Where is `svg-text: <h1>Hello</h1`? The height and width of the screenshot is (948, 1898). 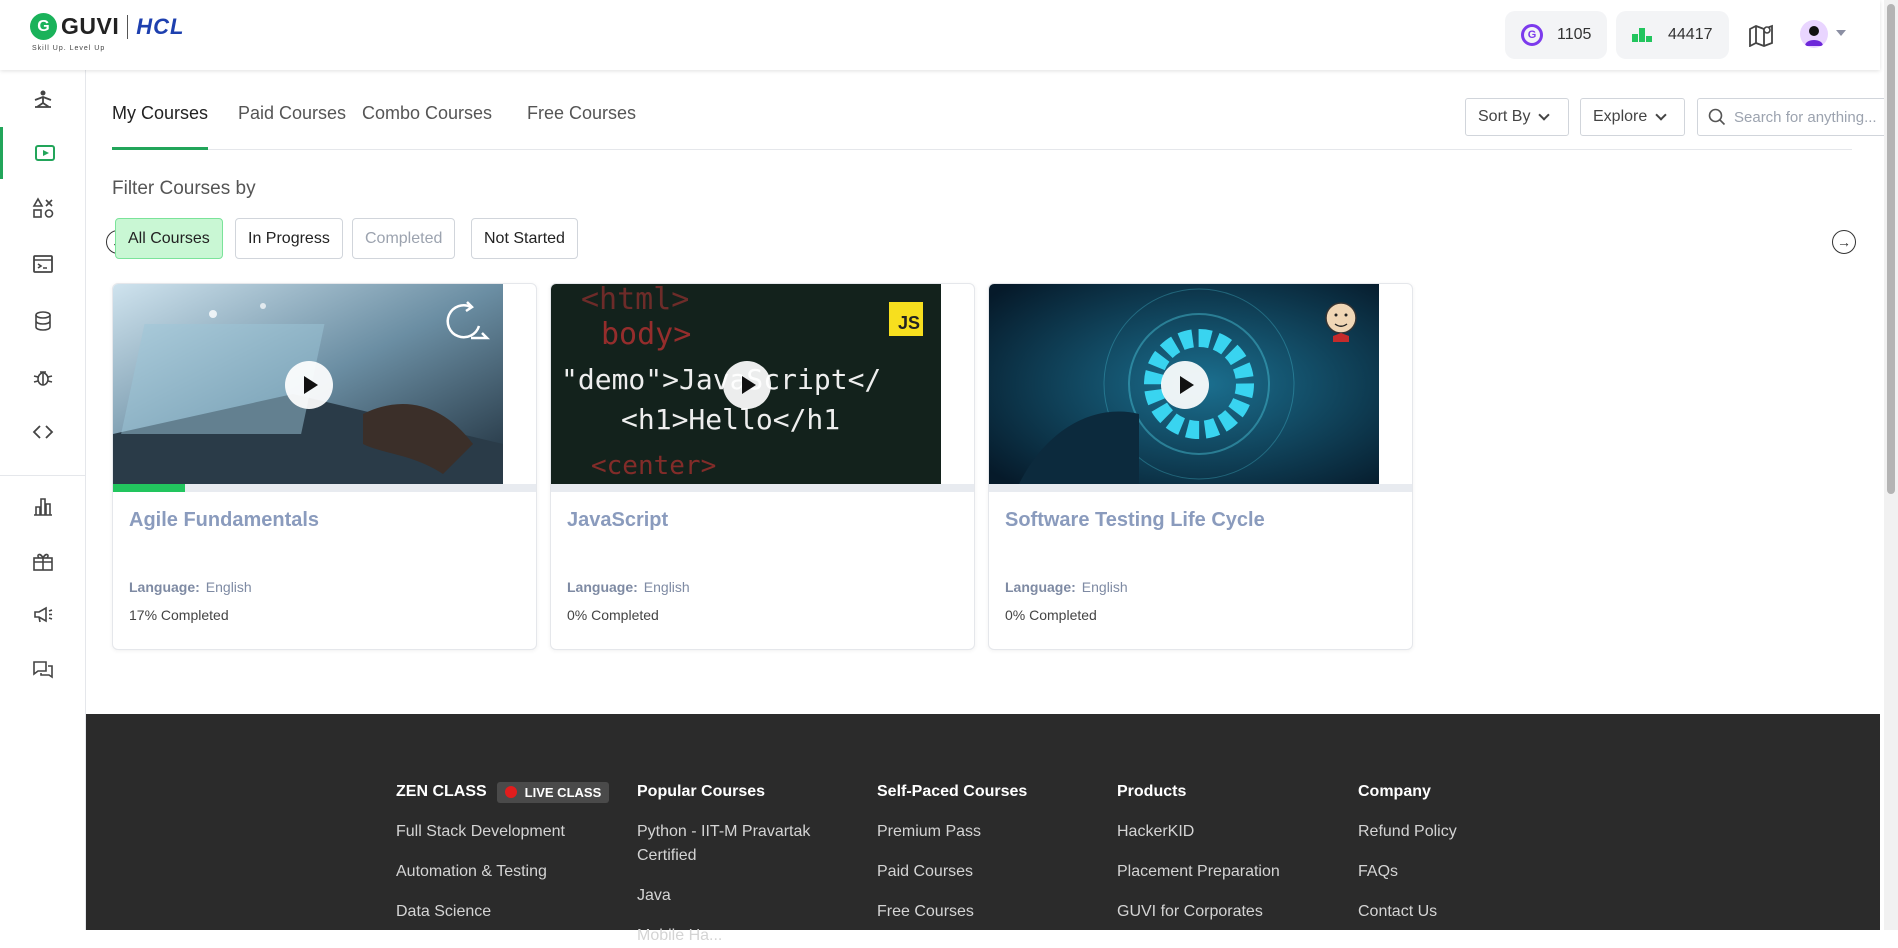
svg-text: <h1>Hello</h1 is located at coordinates (730, 419).